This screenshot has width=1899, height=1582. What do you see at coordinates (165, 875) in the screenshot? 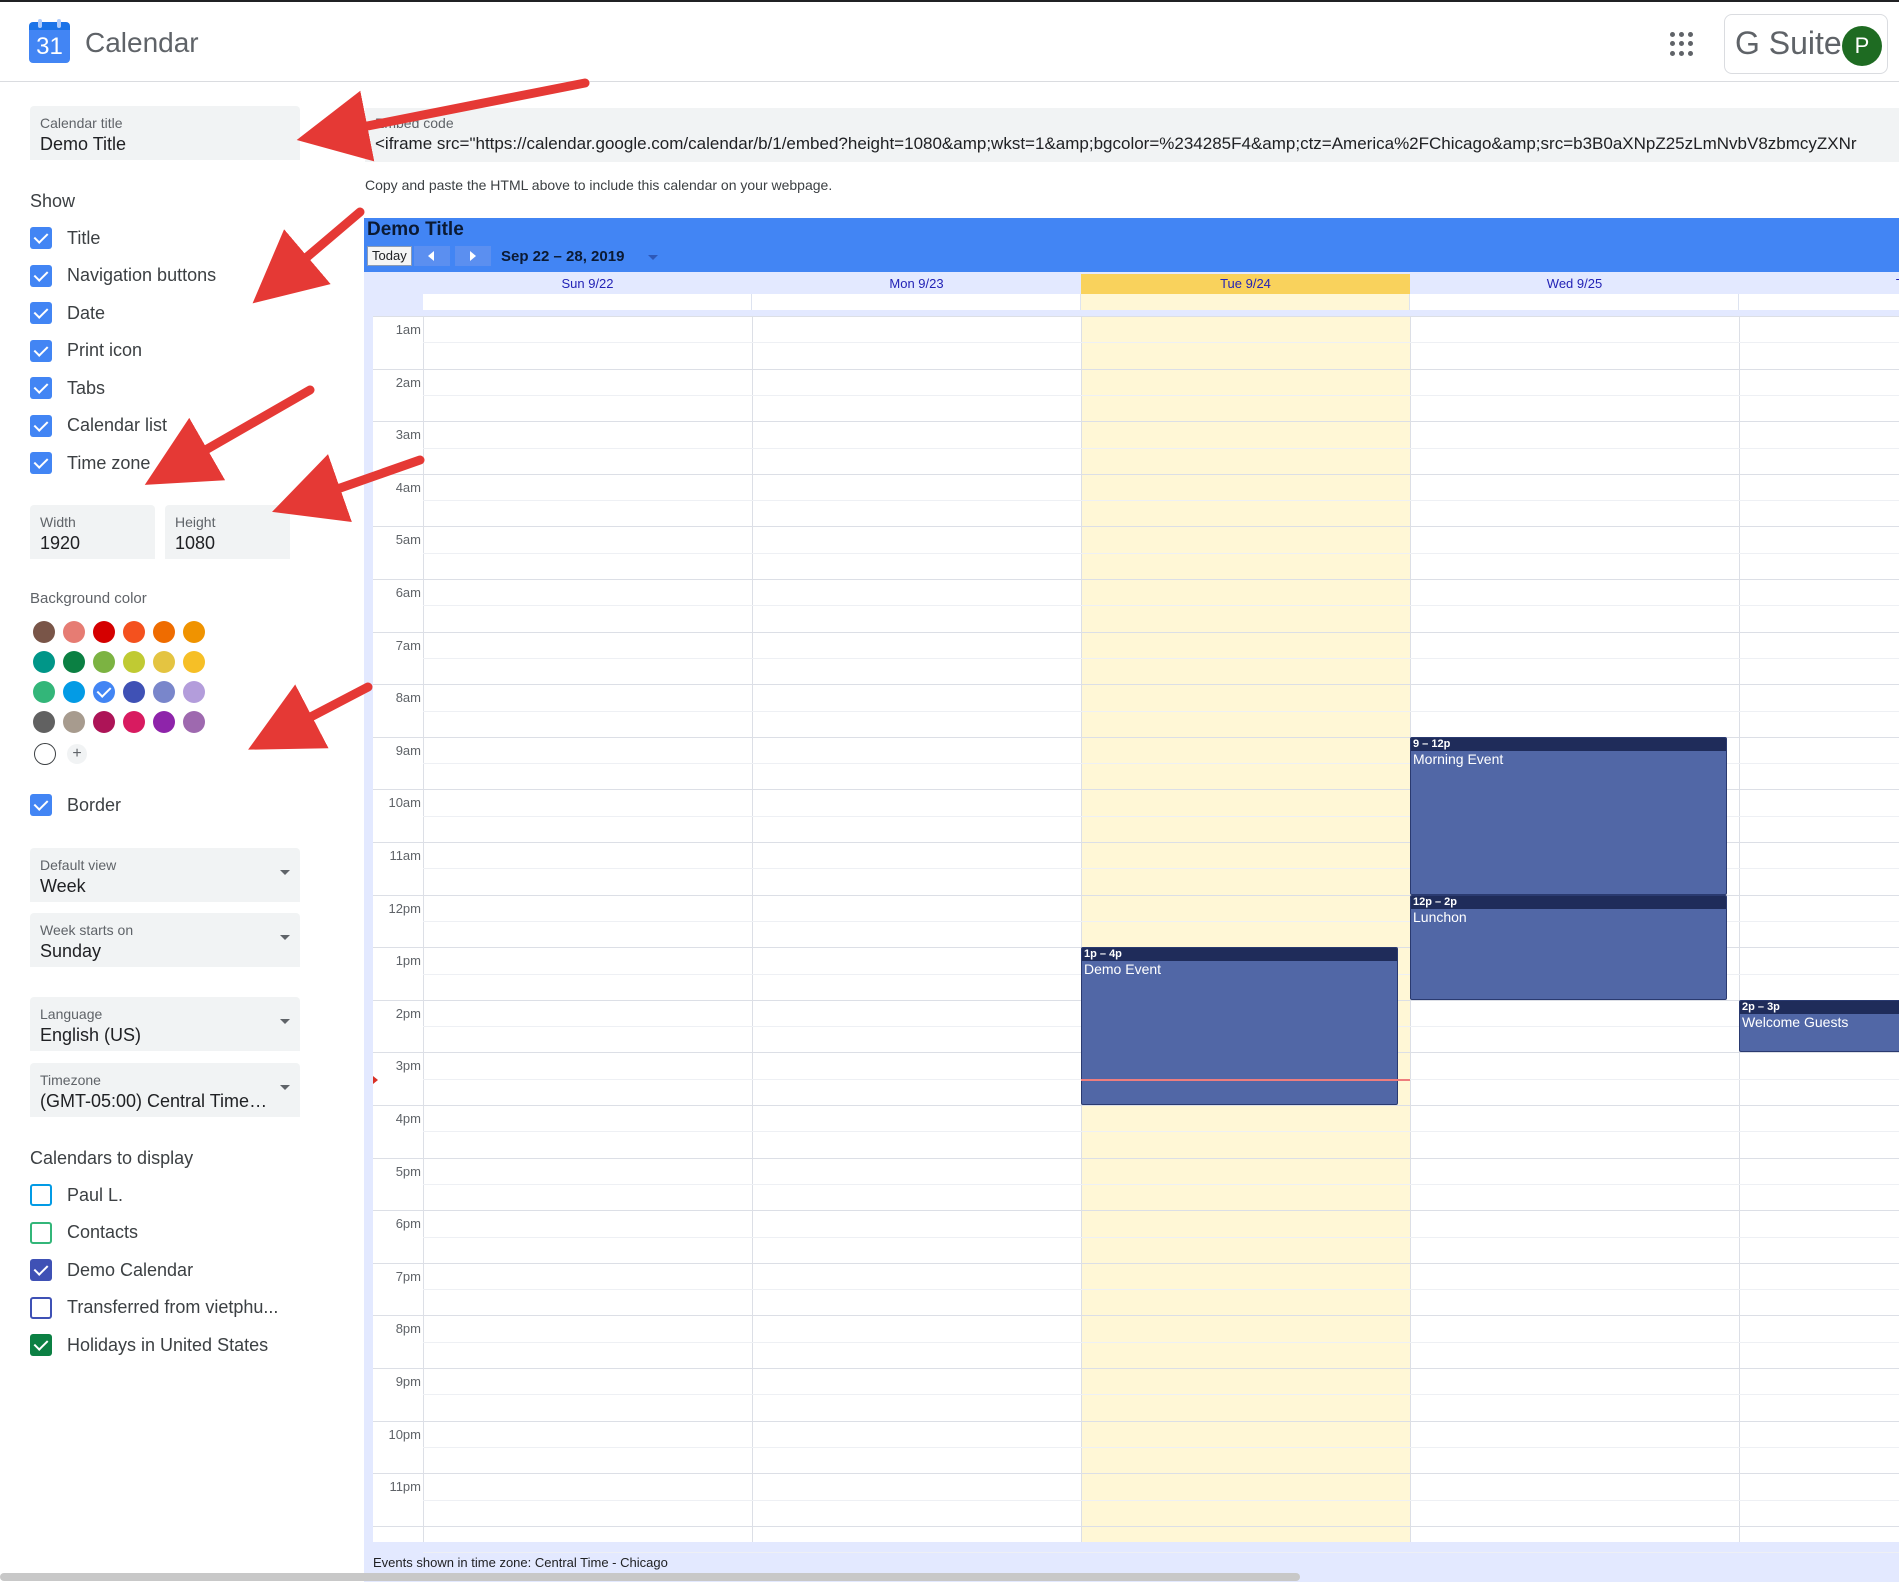
I see `default-view-select: Default view Week` at bounding box center [165, 875].